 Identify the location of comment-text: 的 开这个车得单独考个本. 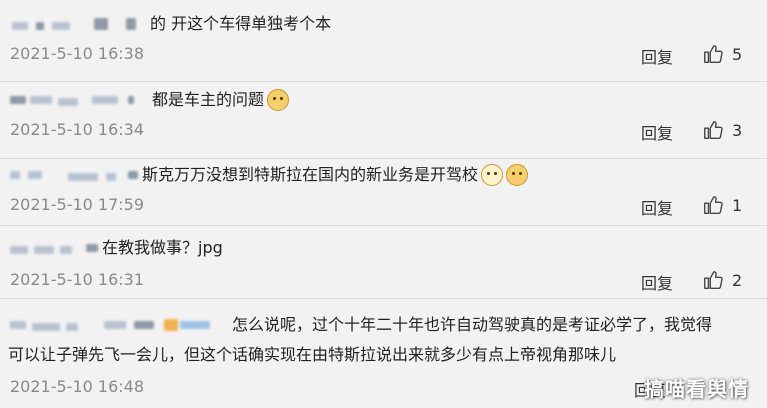
(241, 23).